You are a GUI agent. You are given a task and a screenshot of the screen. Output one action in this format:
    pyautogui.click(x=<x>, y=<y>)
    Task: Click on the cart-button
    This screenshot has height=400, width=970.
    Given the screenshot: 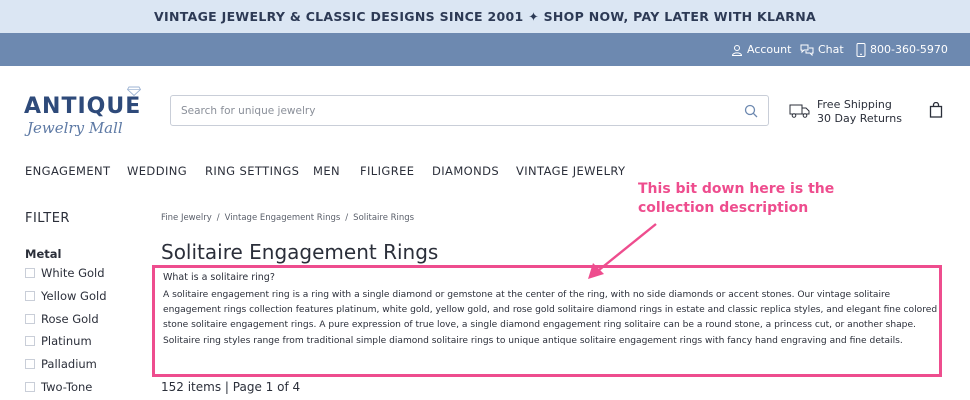 What is the action you would take?
    pyautogui.click(x=936, y=112)
    